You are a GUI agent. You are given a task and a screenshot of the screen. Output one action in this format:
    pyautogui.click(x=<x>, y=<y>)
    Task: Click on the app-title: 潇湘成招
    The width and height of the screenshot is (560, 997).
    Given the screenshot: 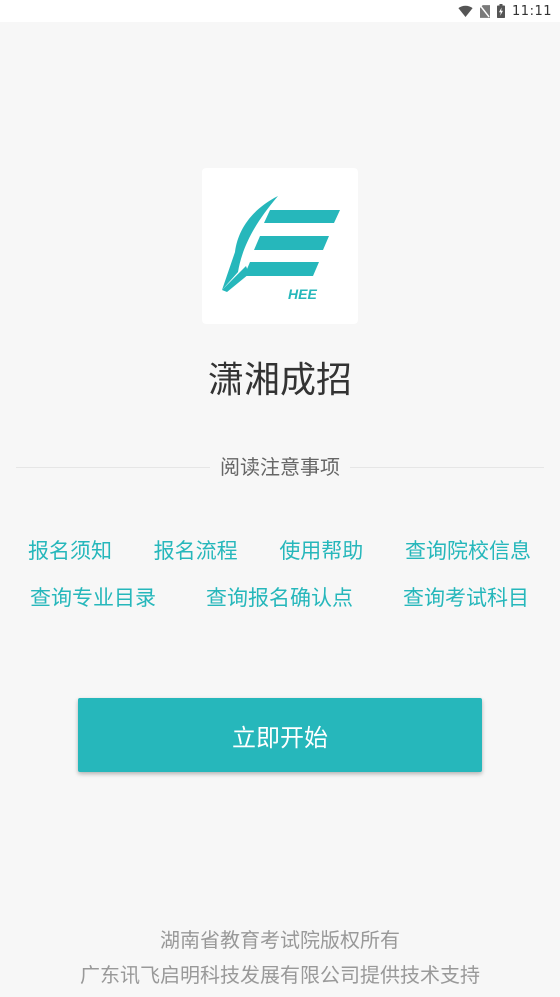 What is the action you would take?
    pyautogui.click(x=279, y=380)
    